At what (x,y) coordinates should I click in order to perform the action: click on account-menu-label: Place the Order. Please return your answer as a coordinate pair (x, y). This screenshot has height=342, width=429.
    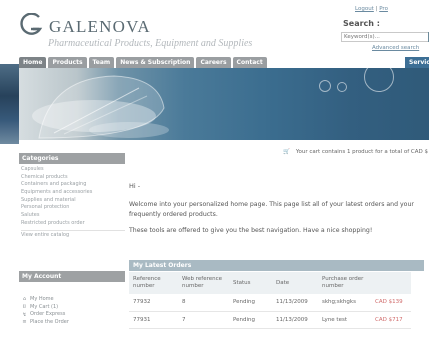
    Looking at the image, I should click on (49, 322).